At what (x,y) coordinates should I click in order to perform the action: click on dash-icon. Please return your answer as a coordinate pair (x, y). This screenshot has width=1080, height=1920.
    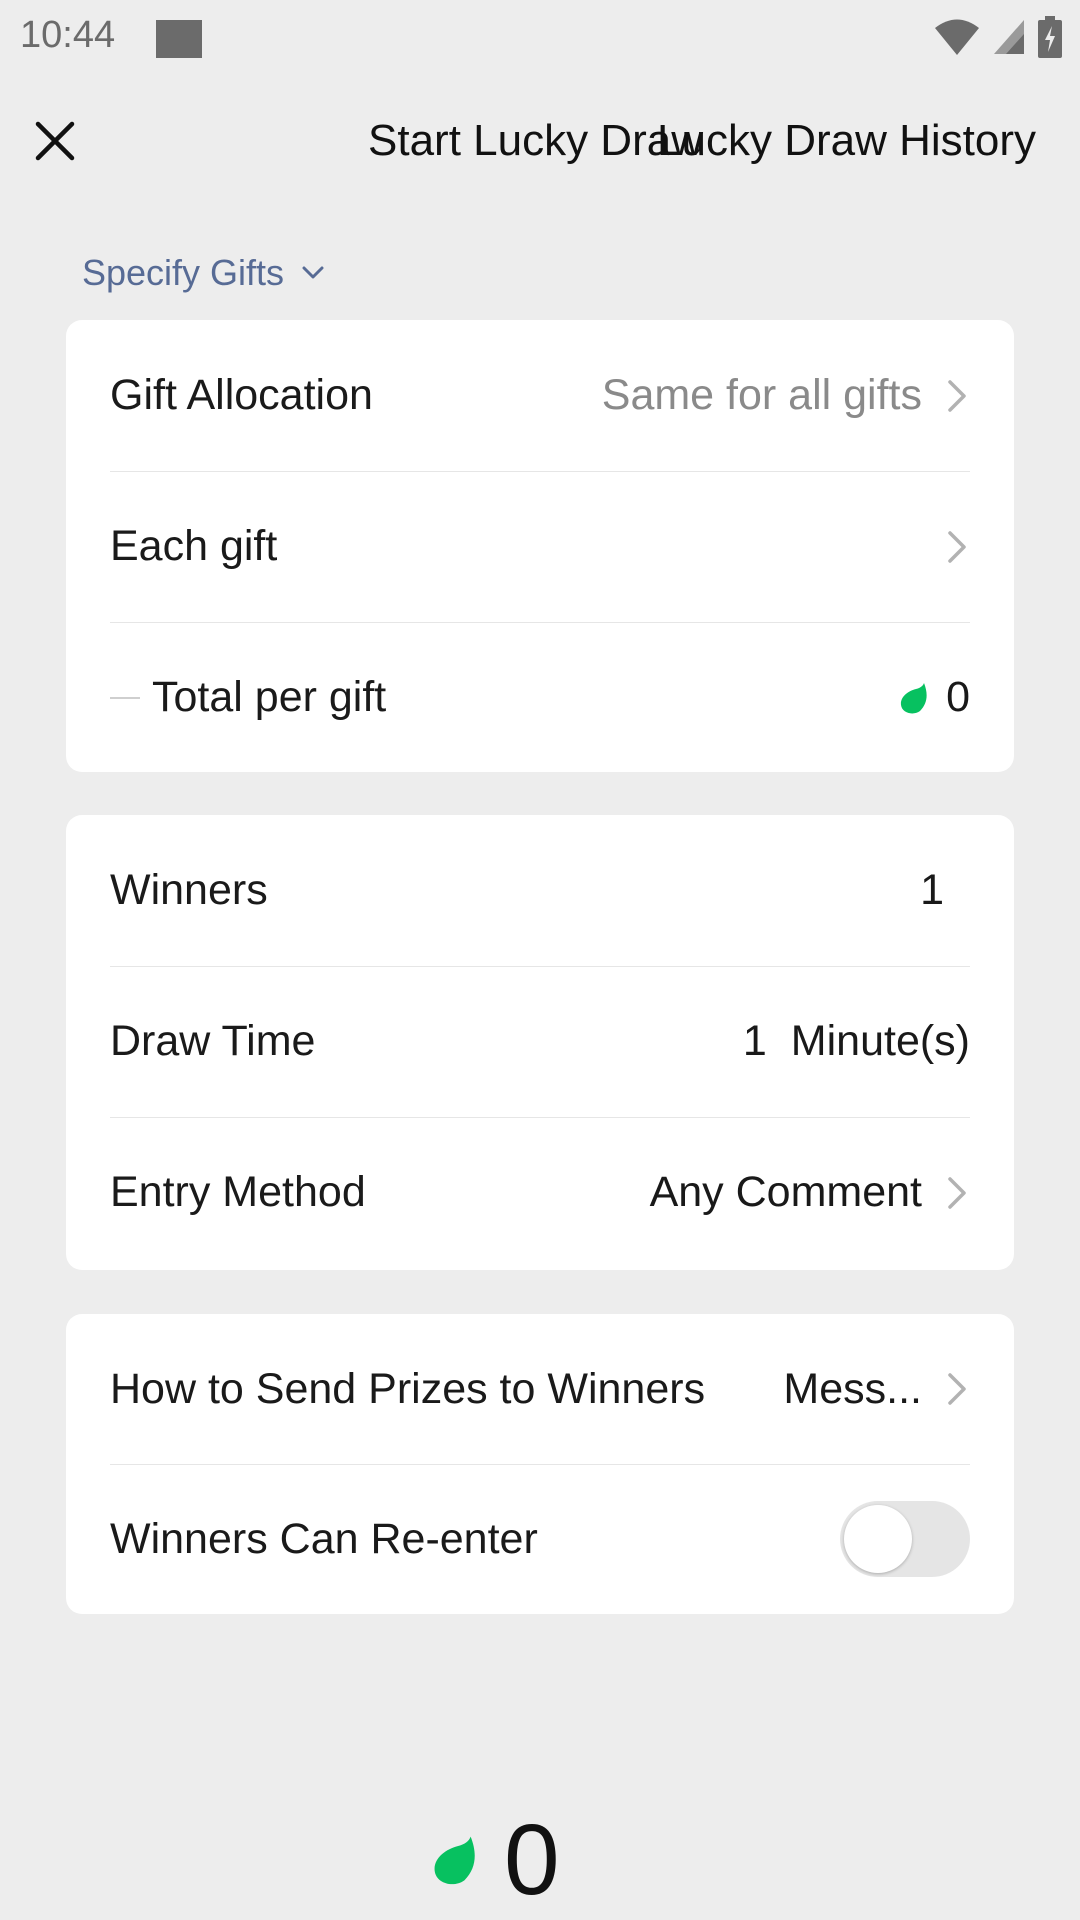
    Looking at the image, I should click on (125, 697).